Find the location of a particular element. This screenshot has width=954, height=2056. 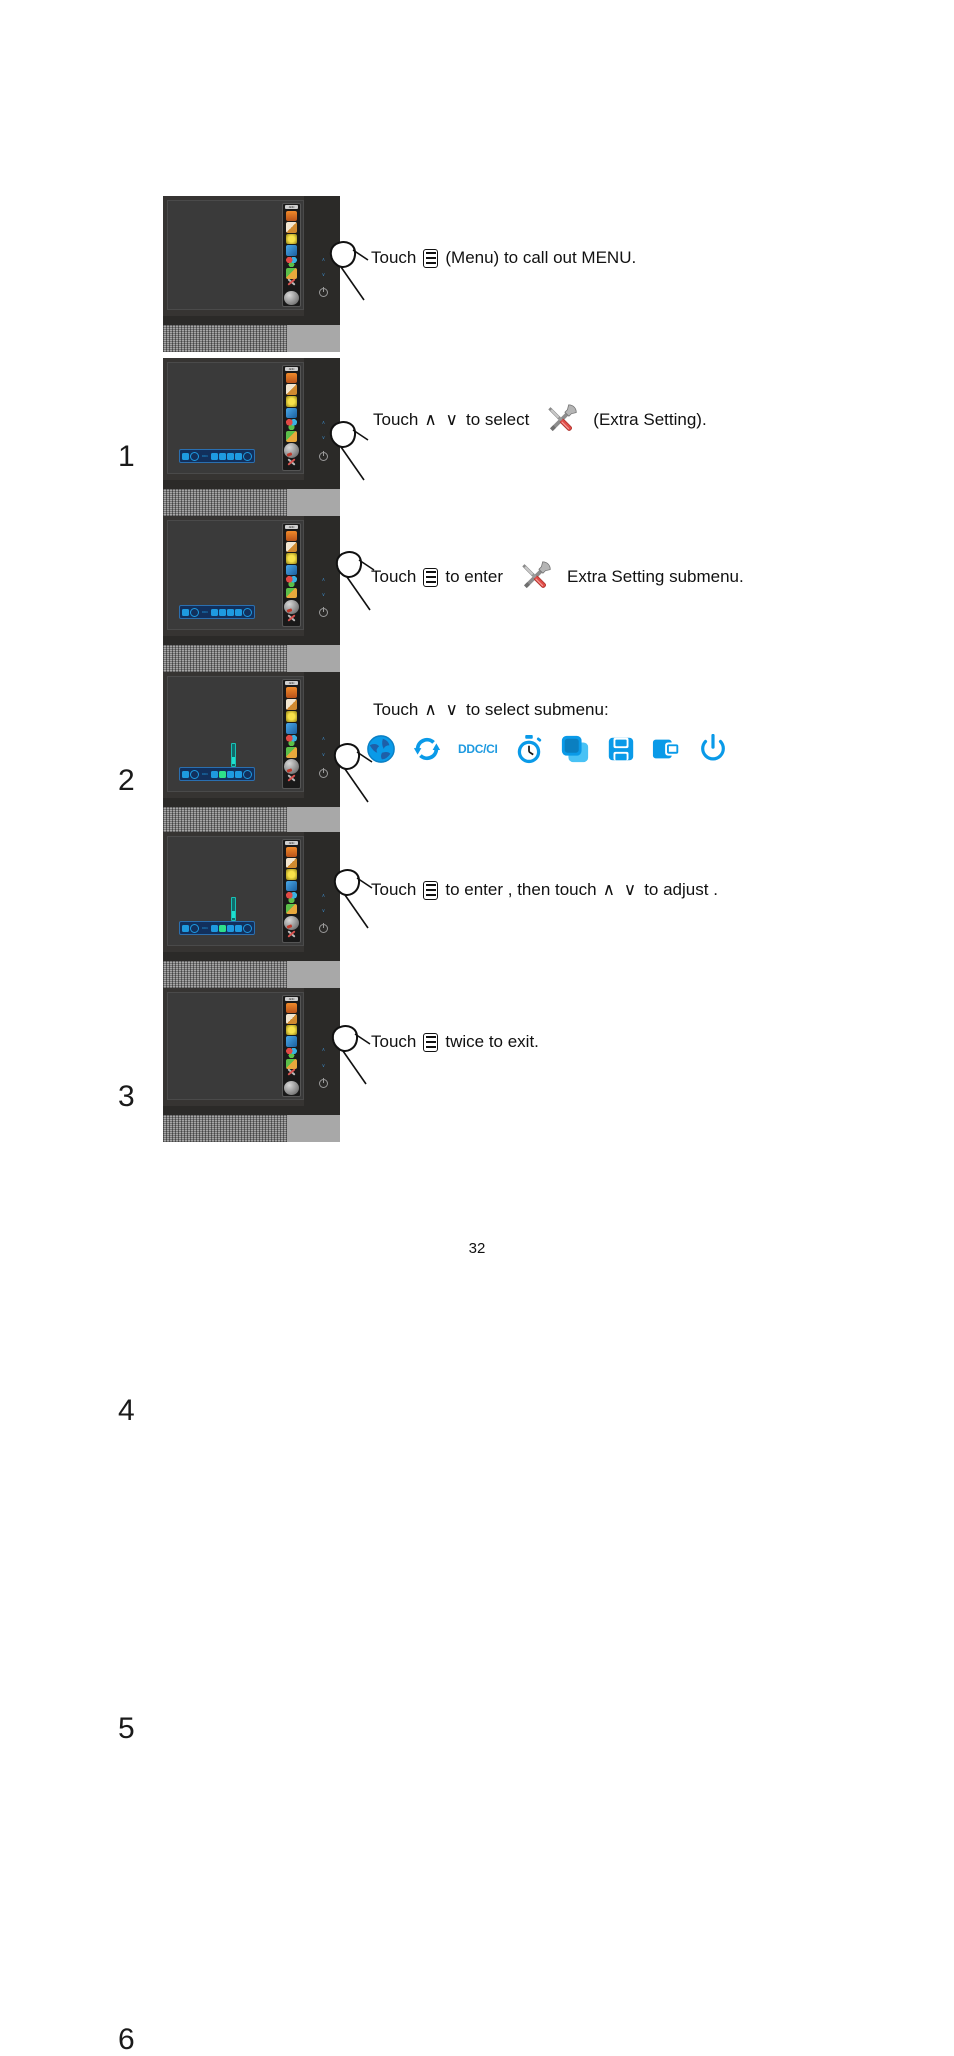

overlay-frames-icon is located at coordinates (575, 749).